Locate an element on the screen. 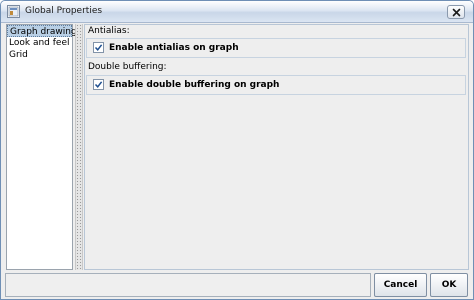  double-buffering-option: Enable double buffering on graph is located at coordinates (186, 84).